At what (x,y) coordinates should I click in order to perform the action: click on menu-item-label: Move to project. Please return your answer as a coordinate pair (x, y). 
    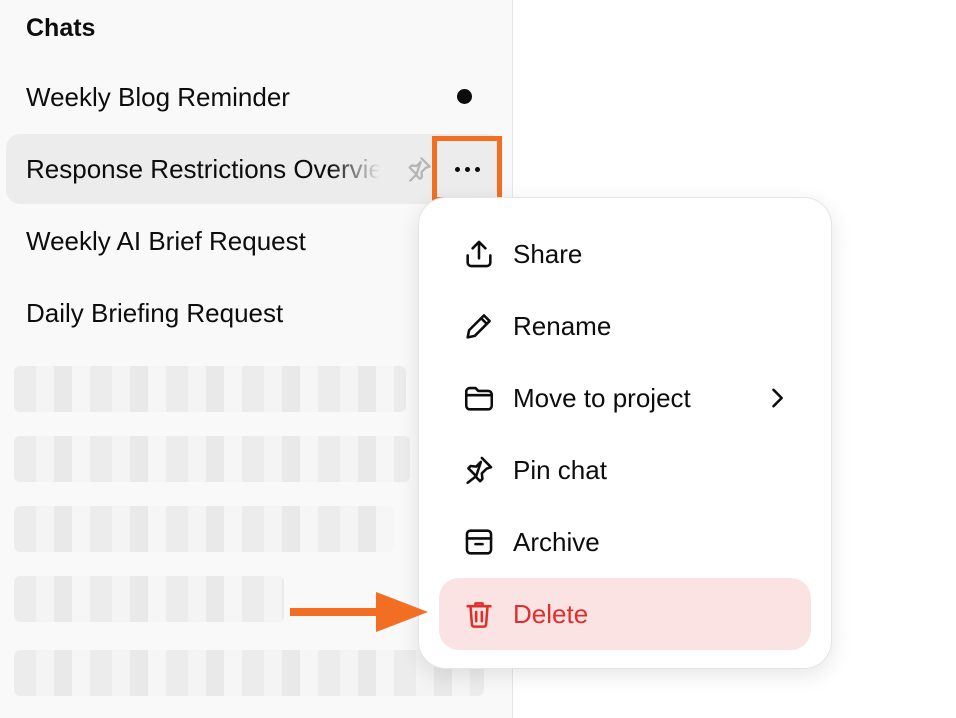
    Looking at the image, I should click on (602, 397).